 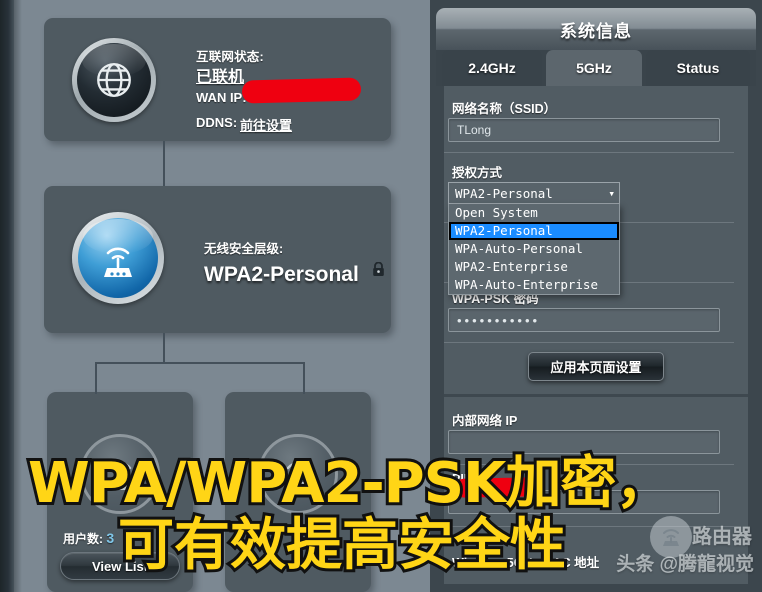 What do you see at coordinates (722, 537) in the screenshot?
I see `watermark-router: 路由器` at bounding box center [722, 537].